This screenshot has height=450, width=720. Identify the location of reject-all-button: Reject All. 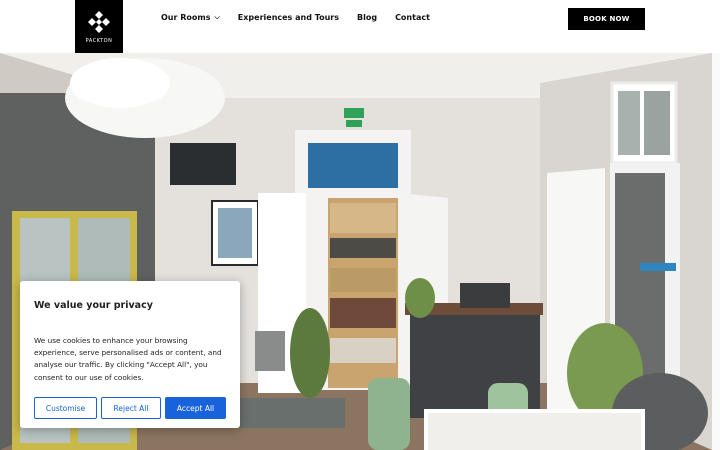
(131, 408).